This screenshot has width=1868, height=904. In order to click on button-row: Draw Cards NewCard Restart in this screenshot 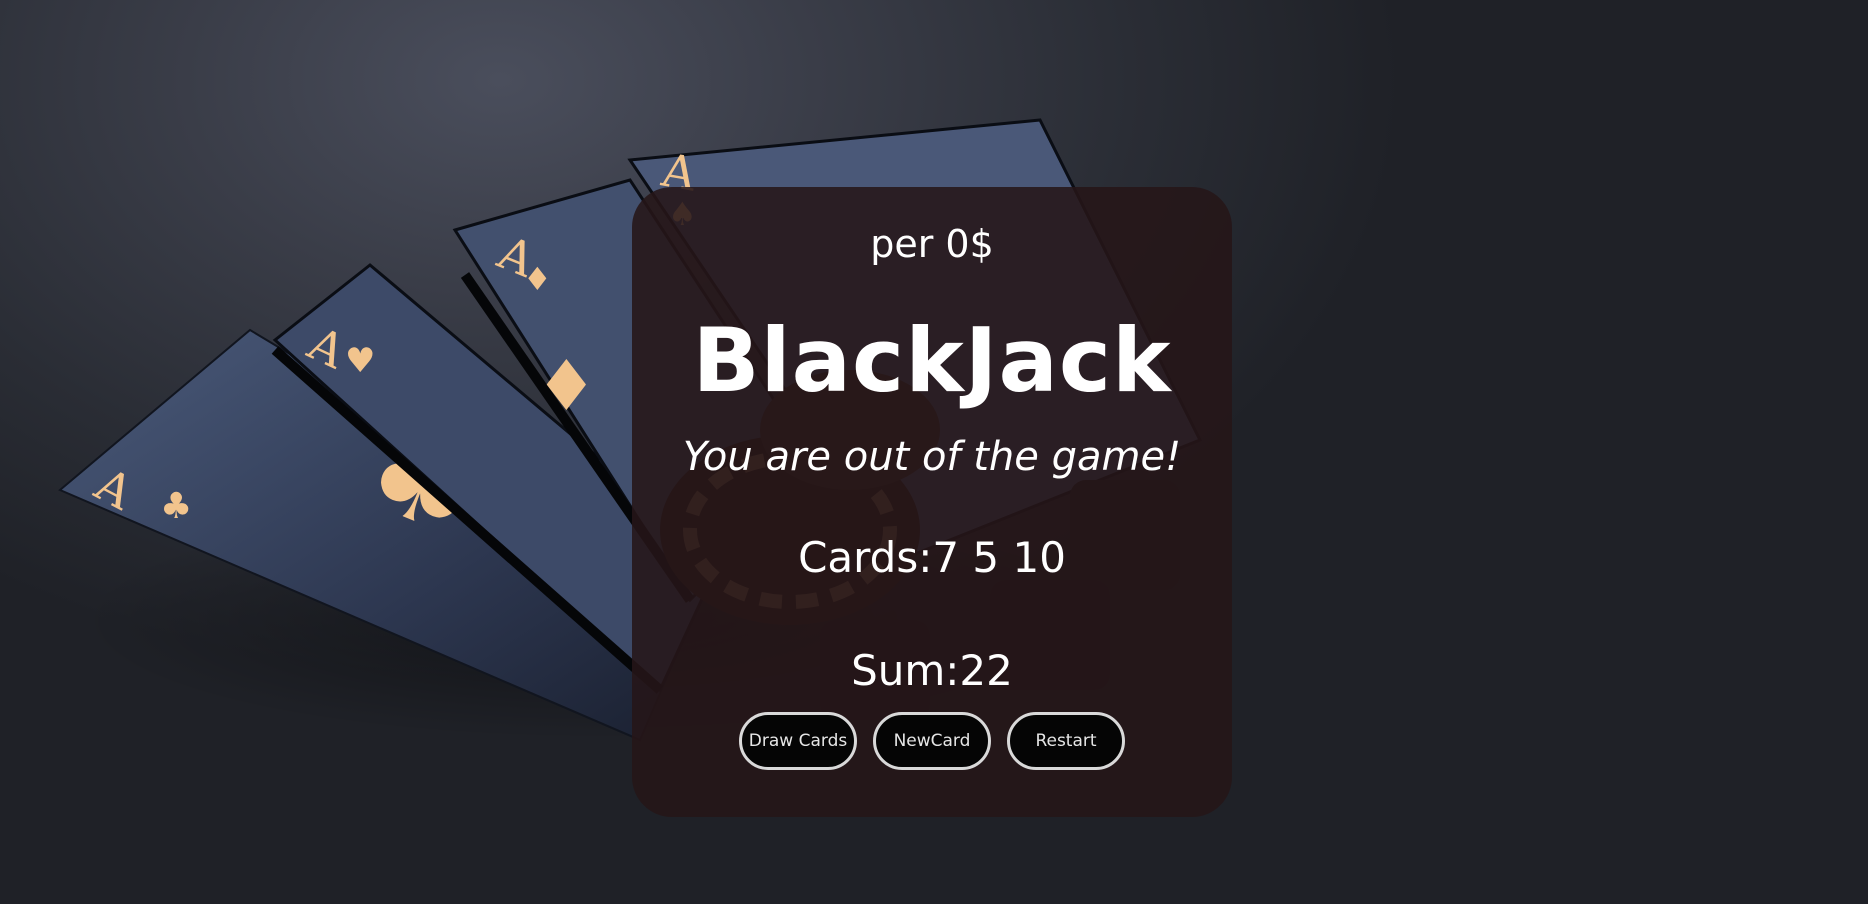, I will do `click(932, 741)`.